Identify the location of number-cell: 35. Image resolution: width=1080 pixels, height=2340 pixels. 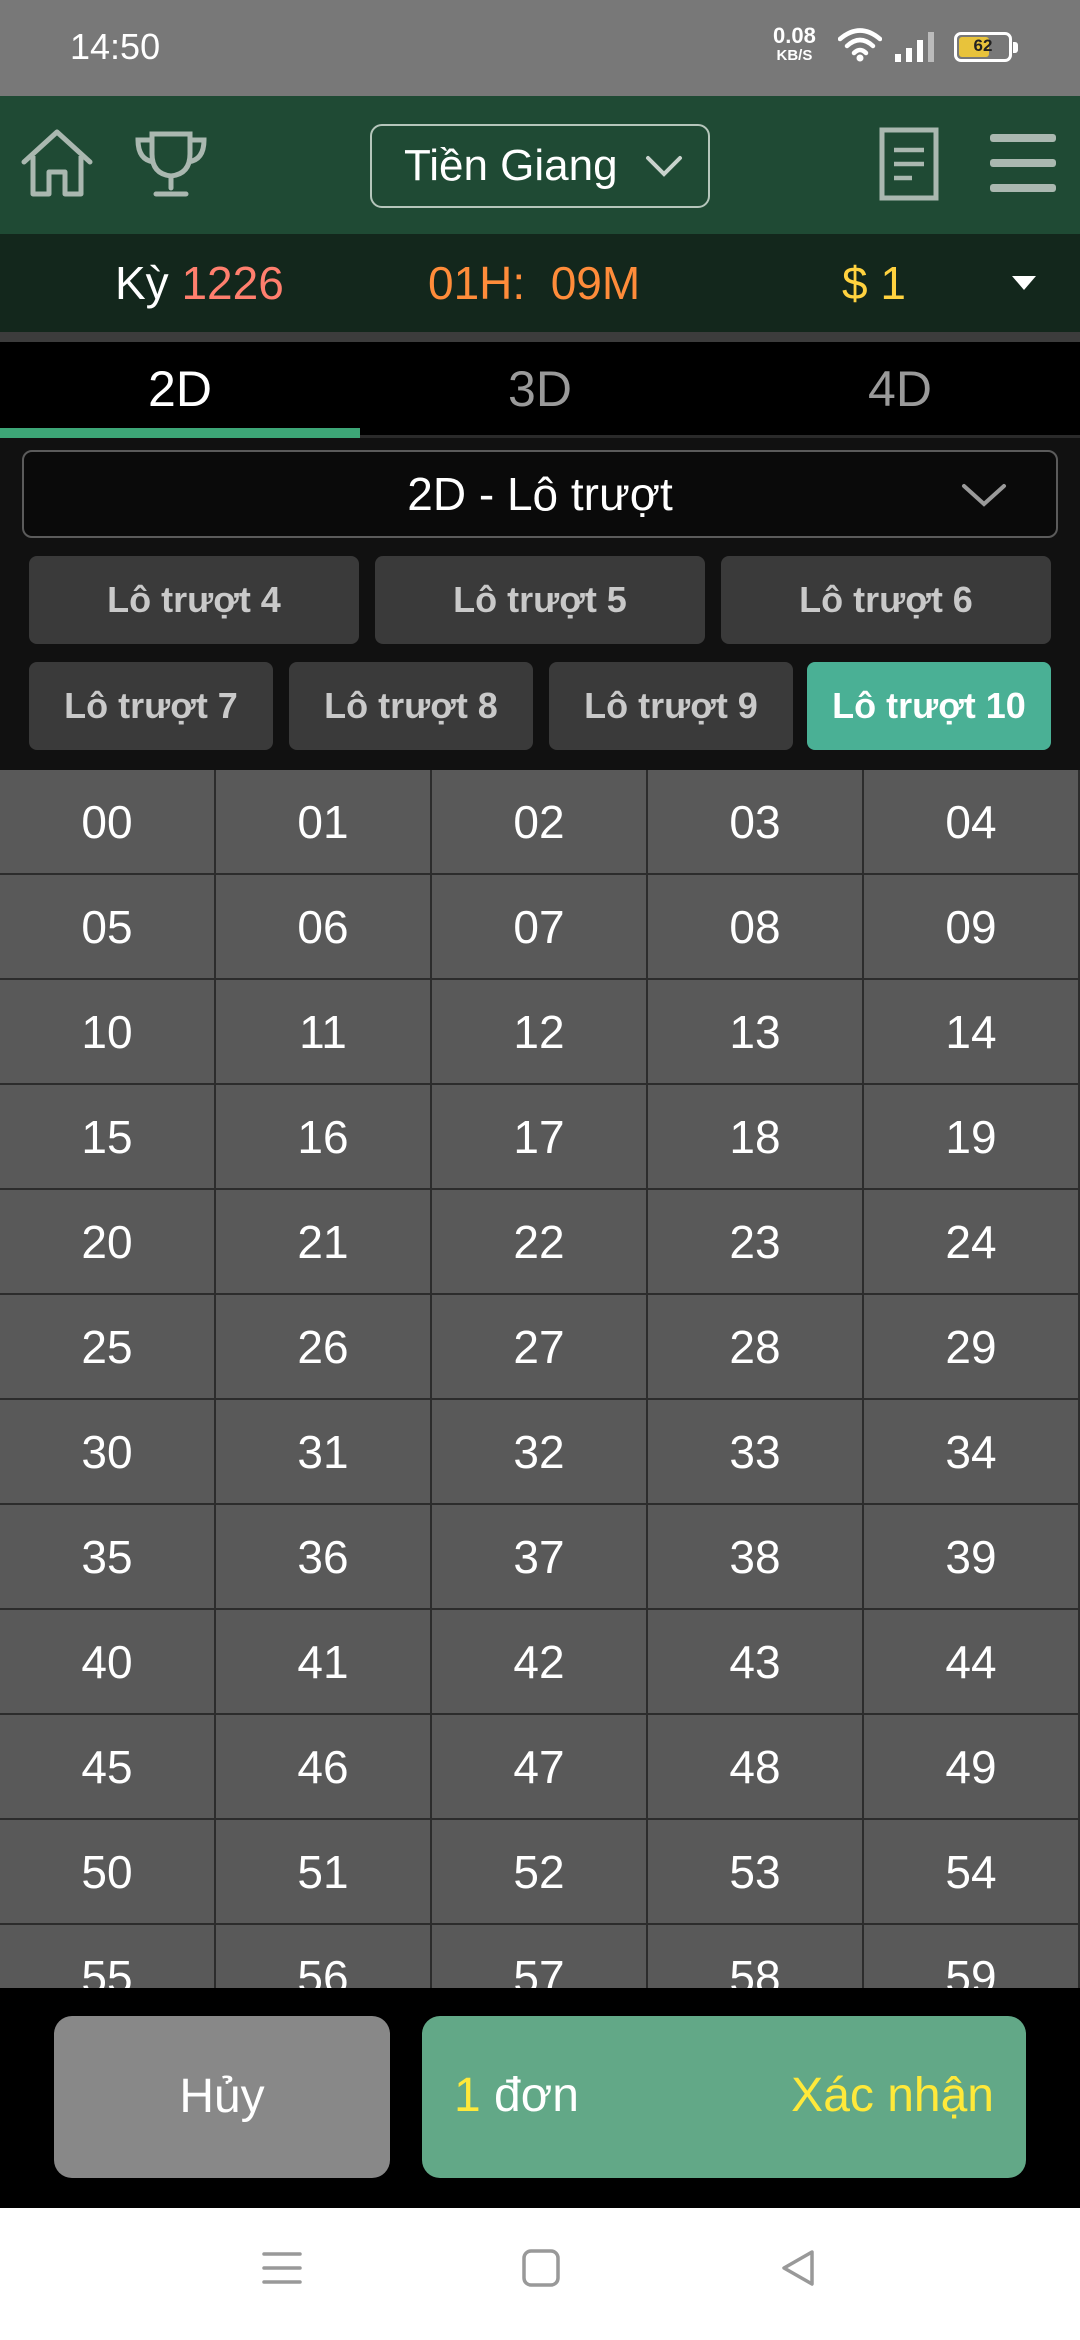
(108, 1557).